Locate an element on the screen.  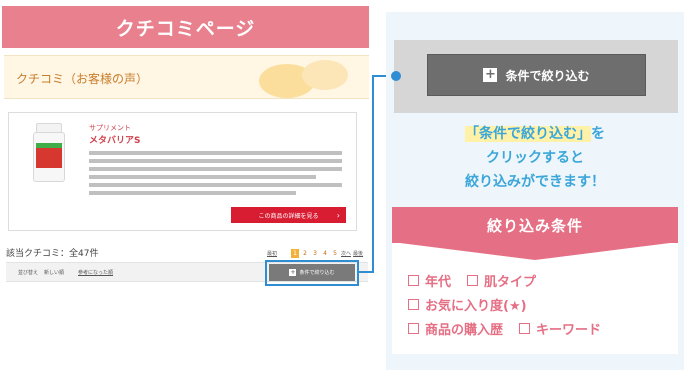
instruction-highlight: 「条件で絞り込む」 is located at coordinates (528, 134).